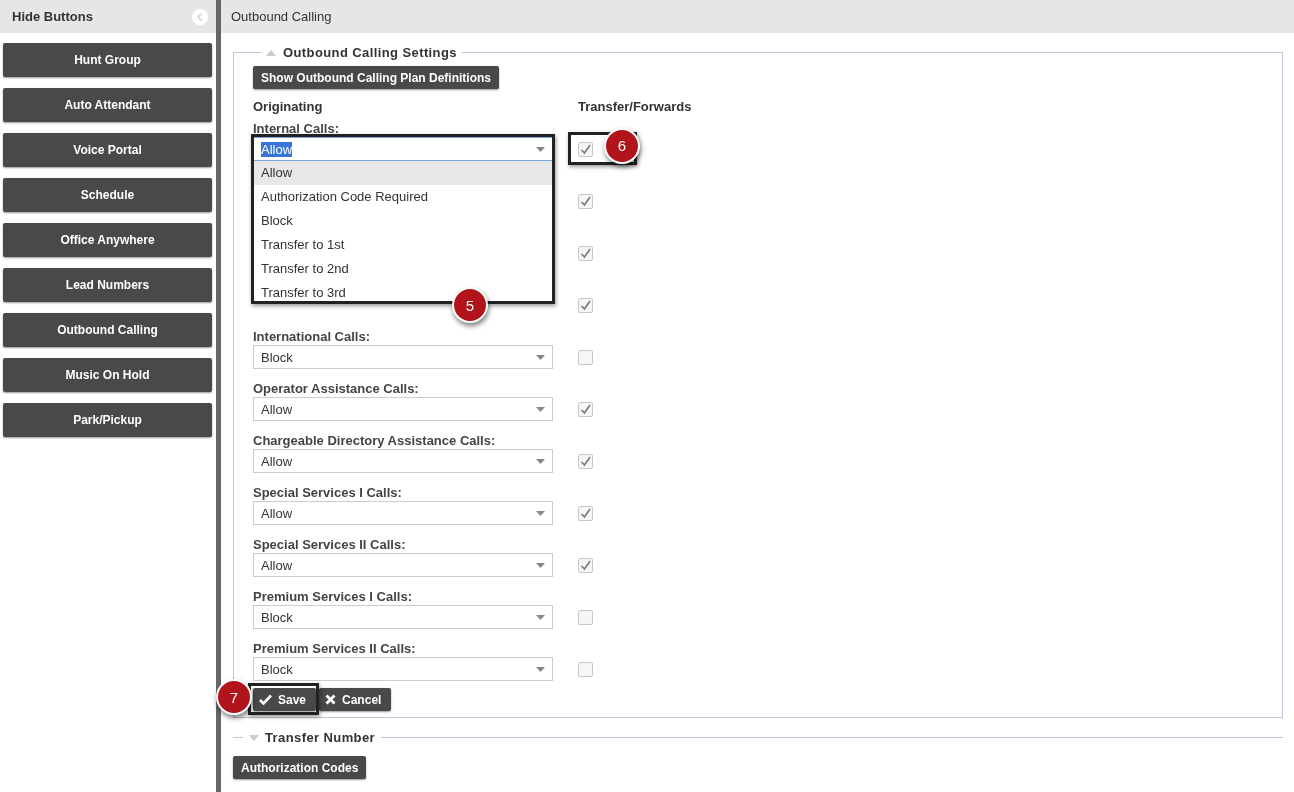 This screenshot has width=1294, height=792. Describe the element at coordinates (331, 699) in the screenshot. I see `close-icon` at that location.